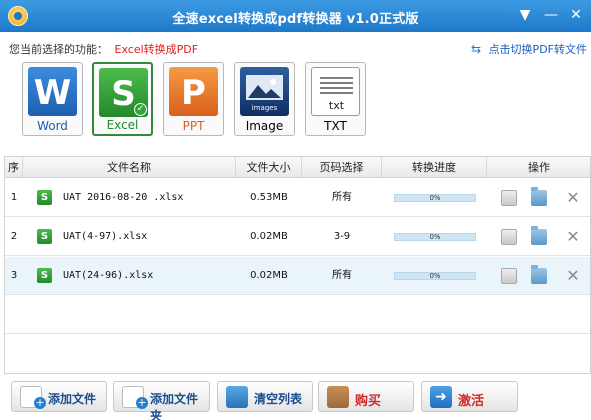 This screenshot has width=591, height=420. What do you see at coordinates (52, 126) in the screenshot?
I see `format-label: Word` at bounding box center [52, 126].